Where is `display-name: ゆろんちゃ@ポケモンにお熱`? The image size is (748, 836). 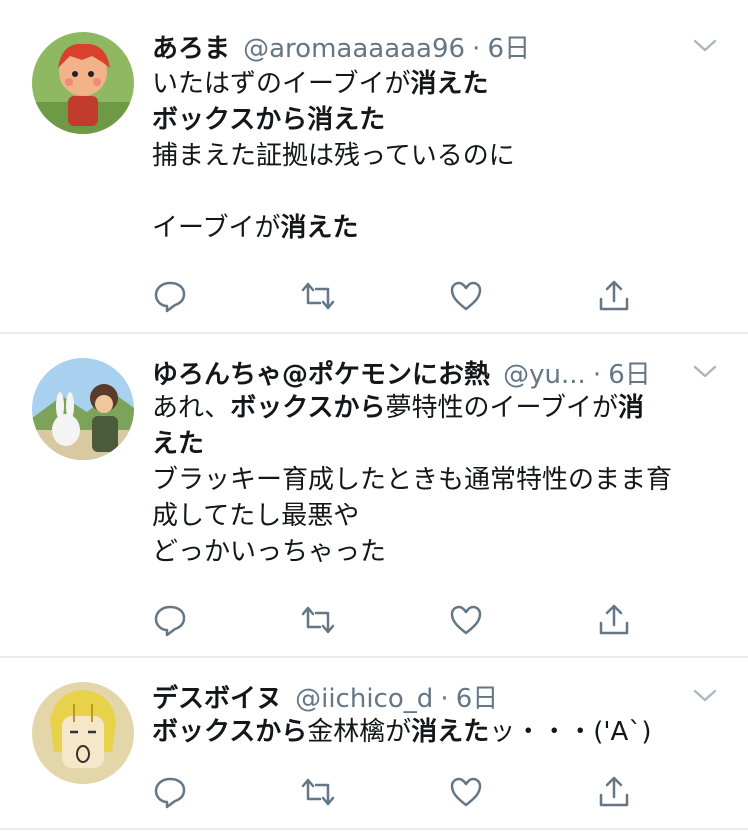
display-name: ゆろんちゃ@ポケモンにお熱 is located at coordinates (321, 375).